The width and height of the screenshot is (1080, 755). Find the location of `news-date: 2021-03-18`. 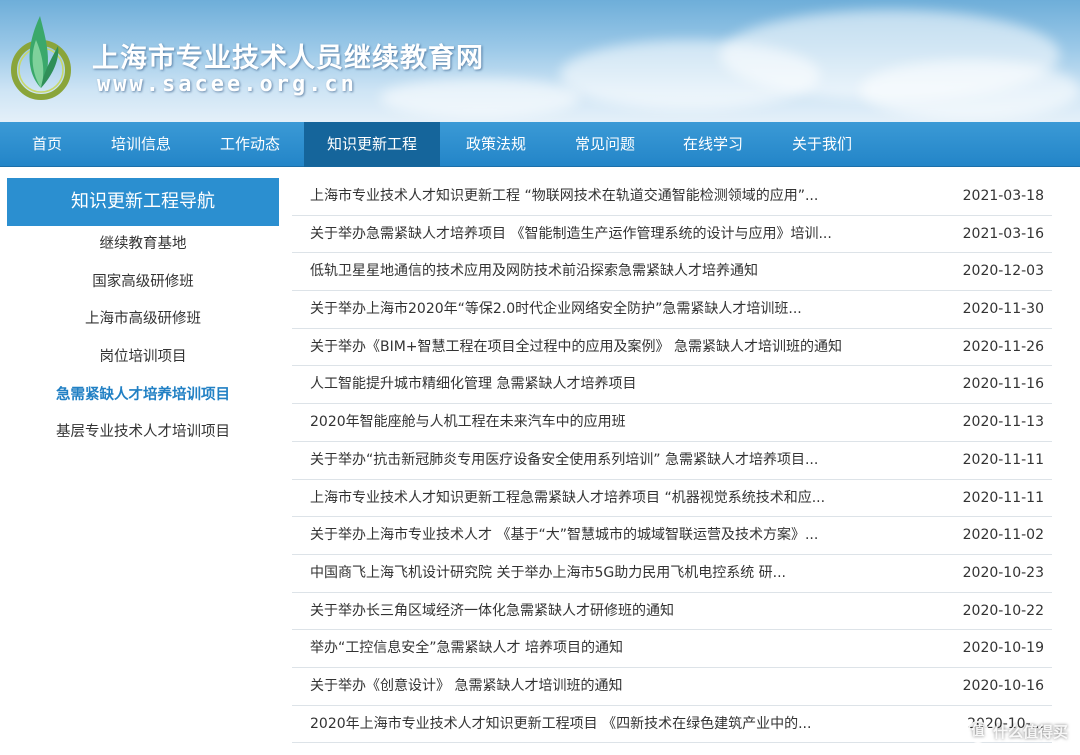

news-date: 2021-03-18 is located at coordinates (1003, 196).